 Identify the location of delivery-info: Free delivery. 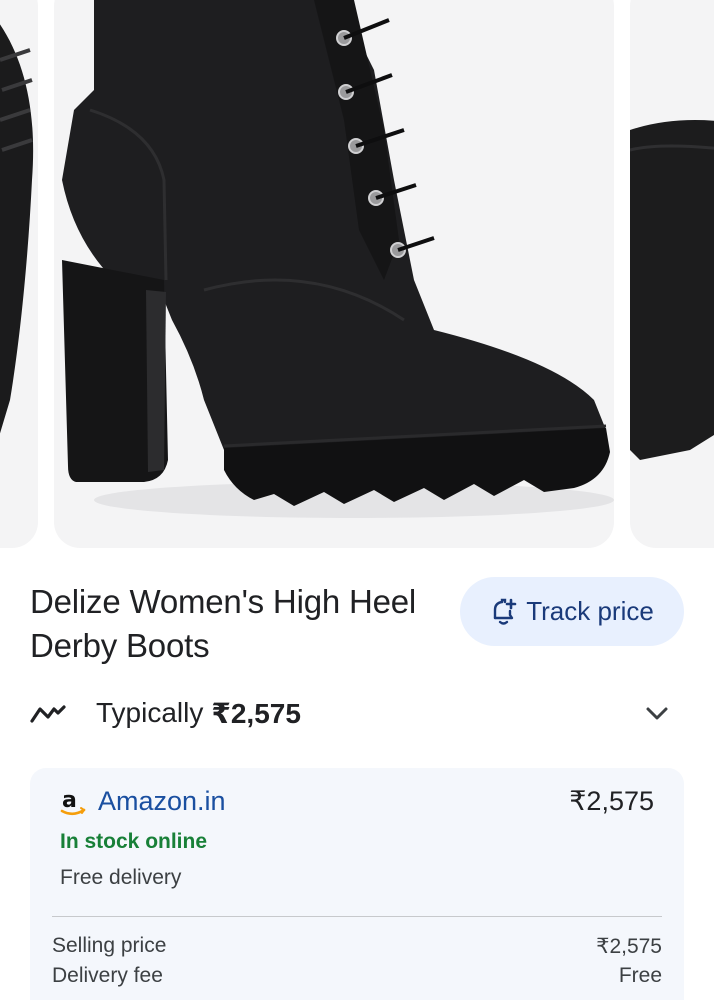
(121, 877).